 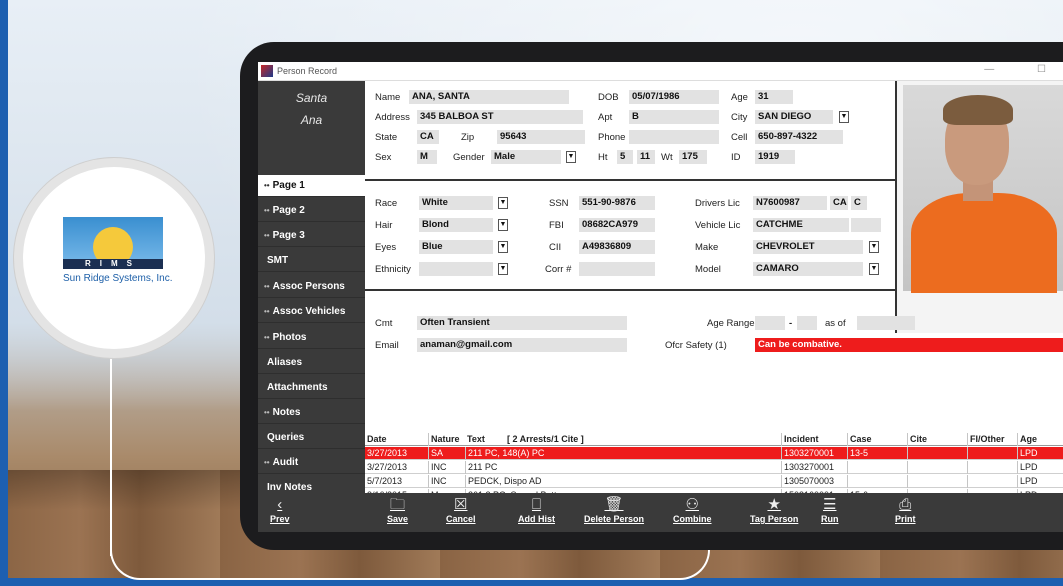 I want to click on age-range-min, so click(x=770, y=323).